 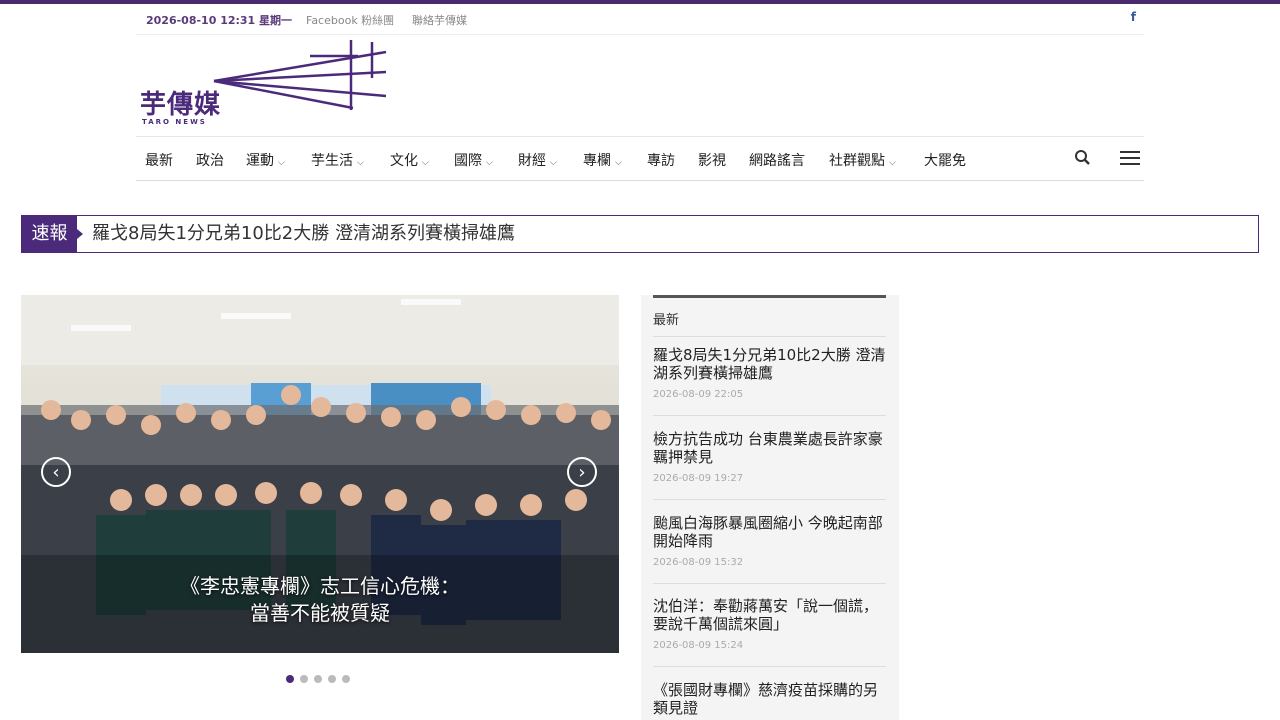 I want to click on logo-title: 芋傳媒, so click(x=181, y=105).